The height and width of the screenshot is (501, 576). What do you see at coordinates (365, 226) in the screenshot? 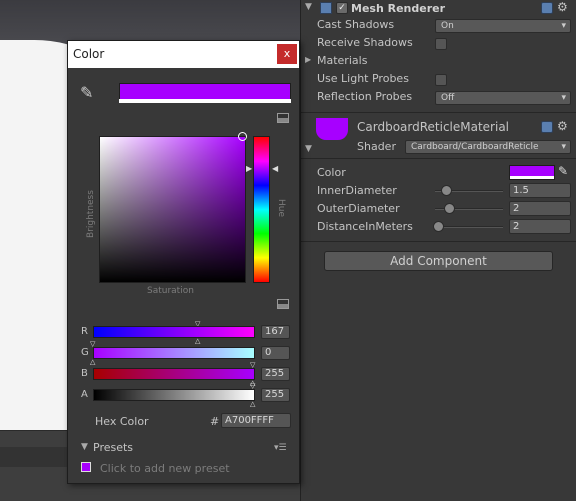
I see `distance-label: DistanceInMeters` at bounding box center [365, 226].